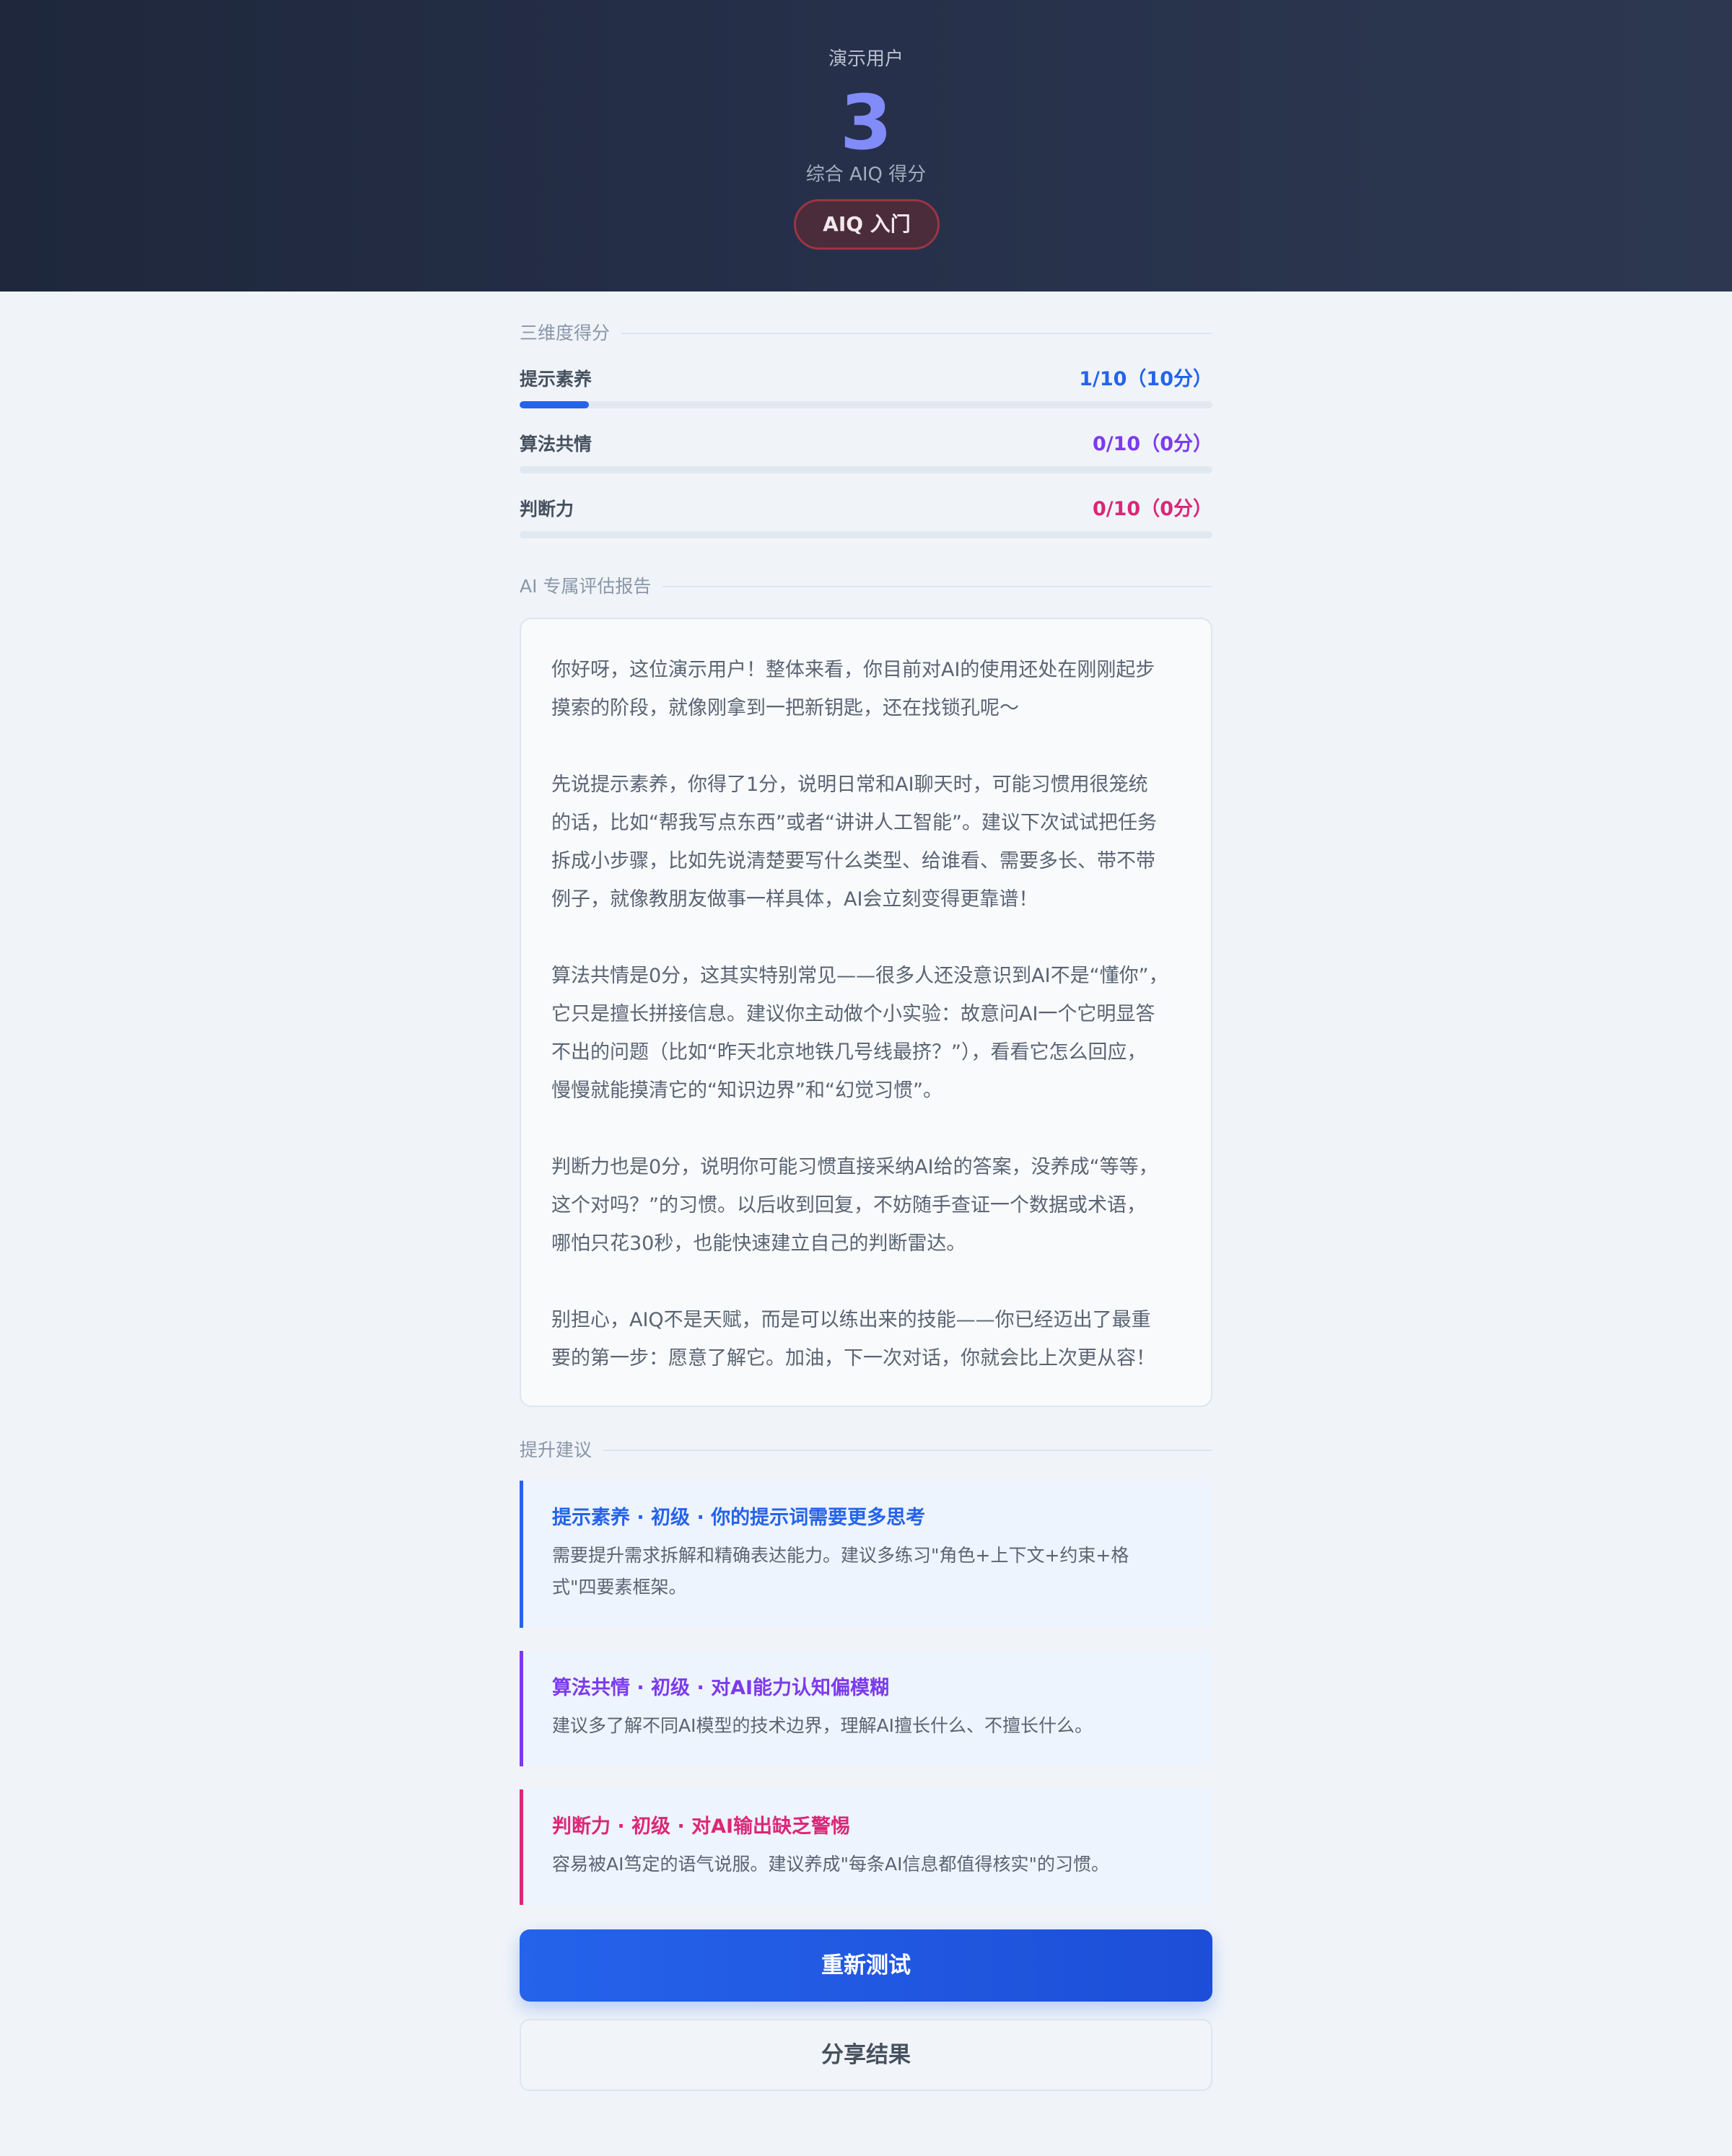 The image size is (1732, 2156). Describe the element at coordinates (1152, 444) in the screenshot. I see `dimension-value-algorithm-empathy: 0/10（0分）` at that location.